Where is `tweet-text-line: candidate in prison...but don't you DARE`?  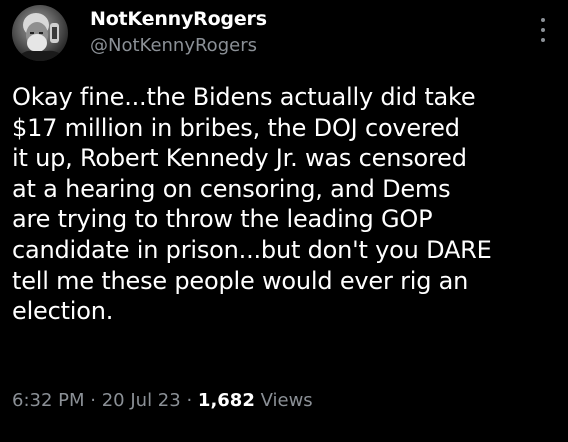
tweet-text-line: candidate in prison...but don't you DARE is located at coordinates (252, 249).